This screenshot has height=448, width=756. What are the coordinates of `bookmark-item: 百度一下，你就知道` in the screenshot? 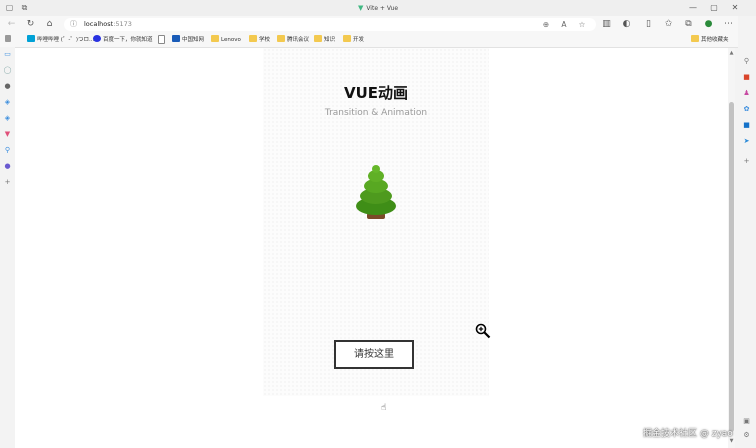 It's located at (123, 40).